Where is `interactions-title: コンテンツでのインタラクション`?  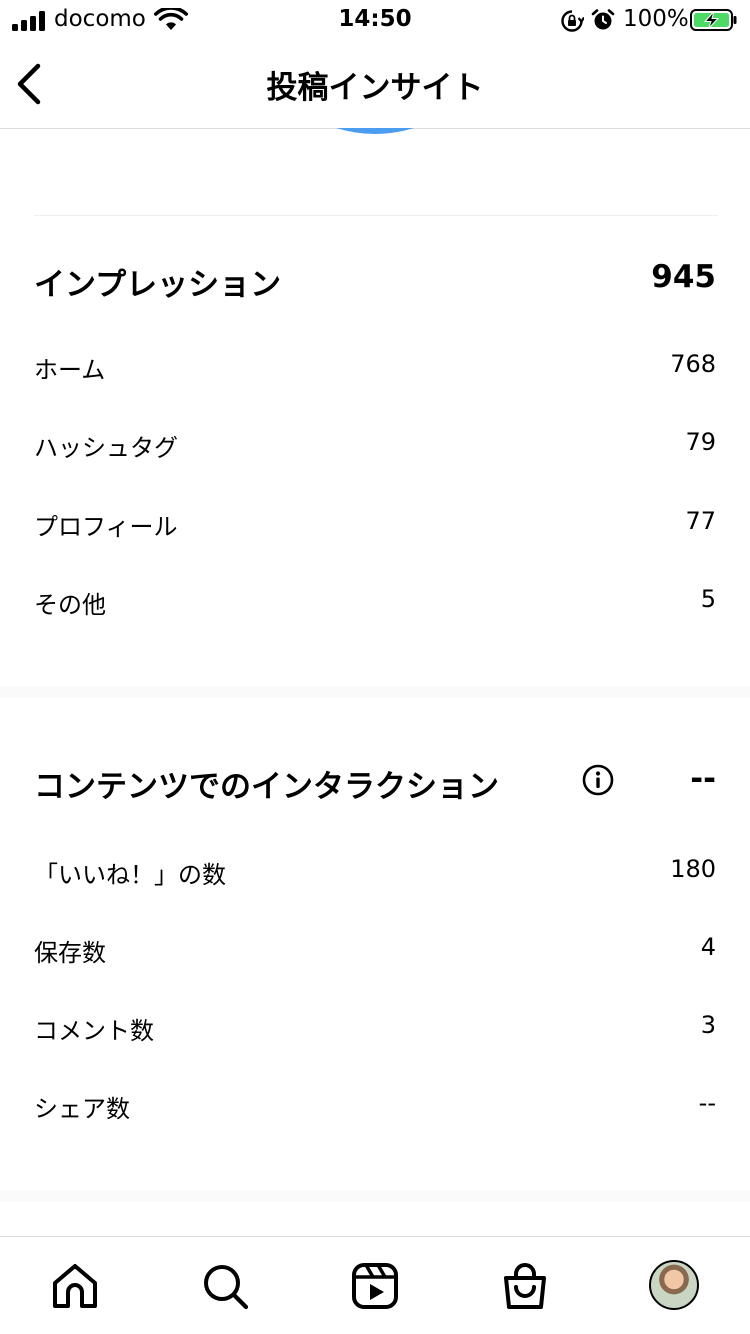
interactions-title: コンテンツでのインタラクション is located at coordinates (266, 787).